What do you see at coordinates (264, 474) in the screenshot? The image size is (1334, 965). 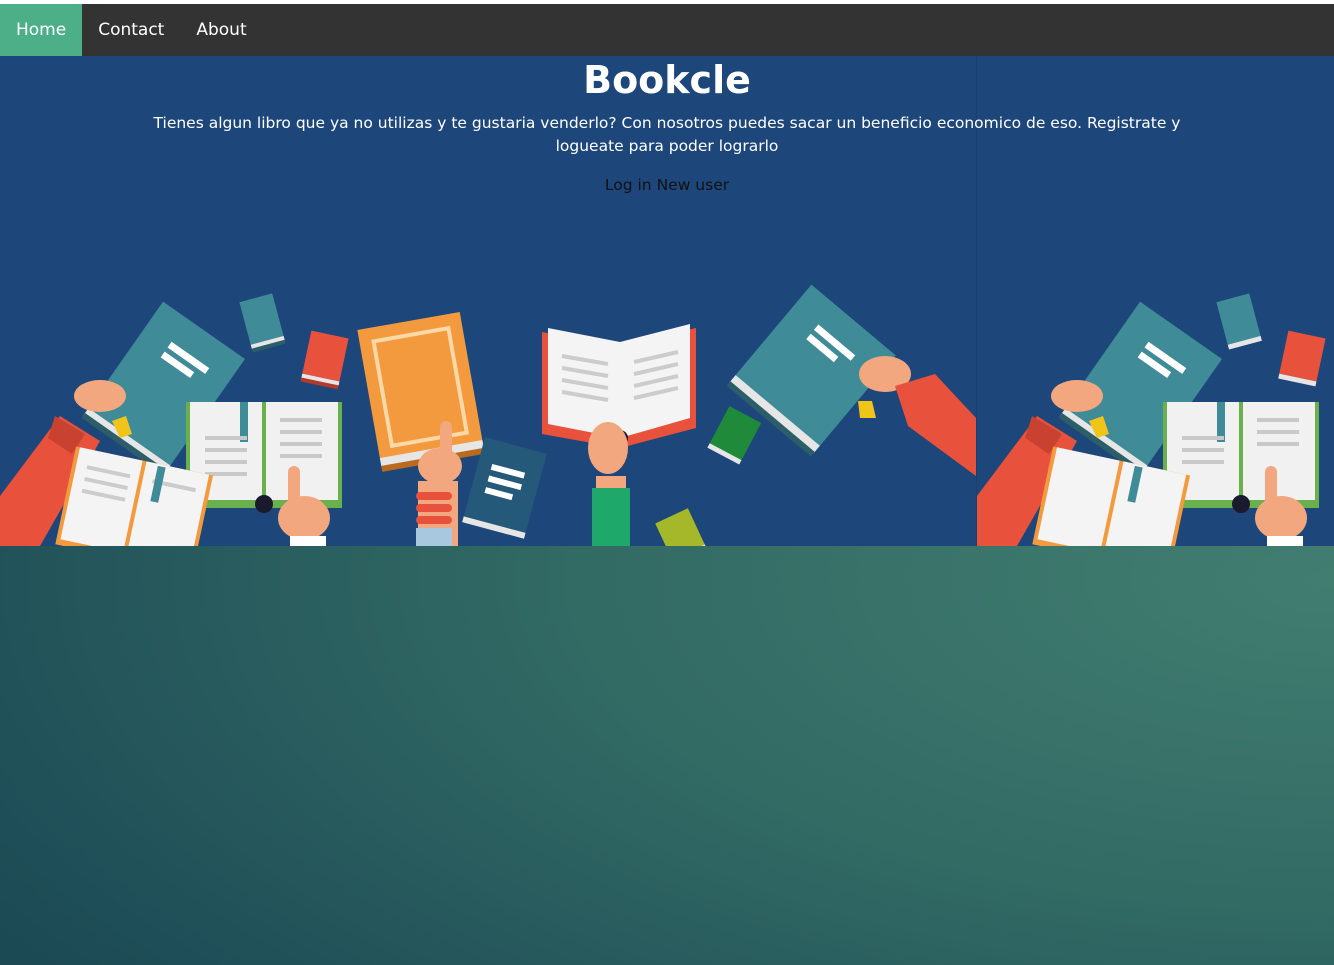 I see `open-book-green` at bounding box center [264, 474].